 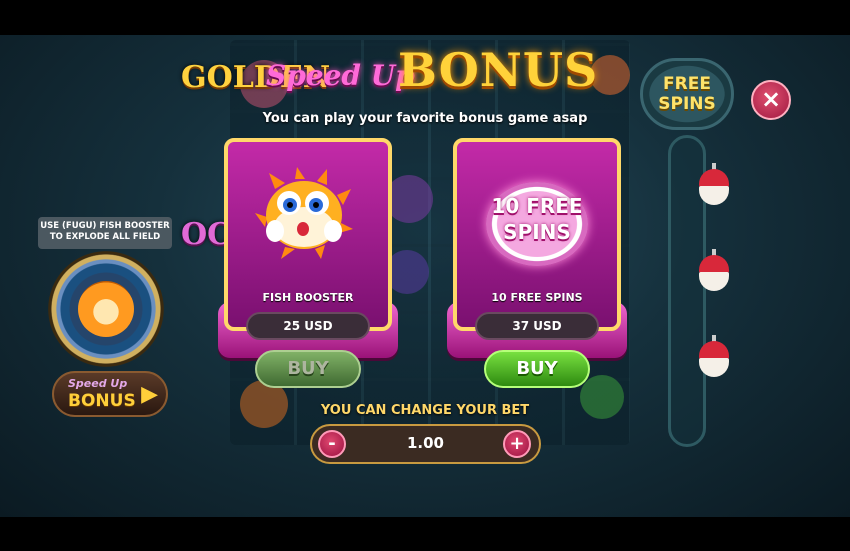 I want to click on popup-title-bonus: BONUS, so click(x=498, y=70).